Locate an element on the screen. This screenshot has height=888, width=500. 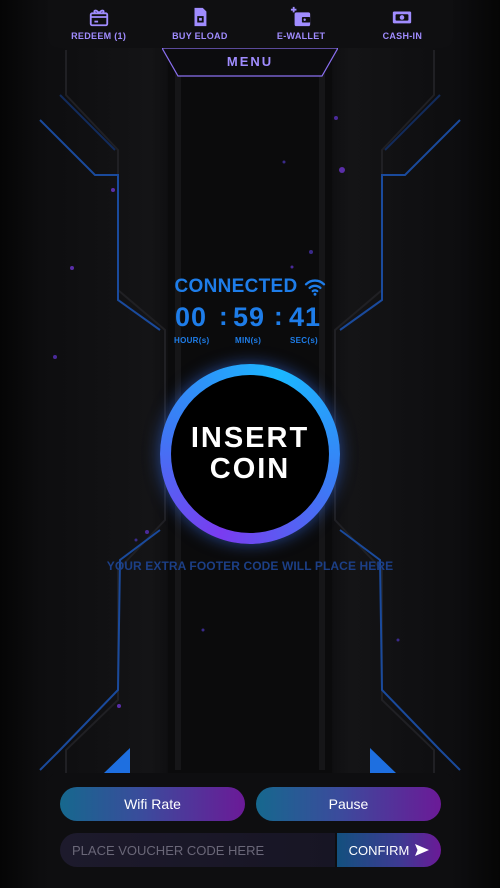
cash-icon is located at coordinates (402, 17).